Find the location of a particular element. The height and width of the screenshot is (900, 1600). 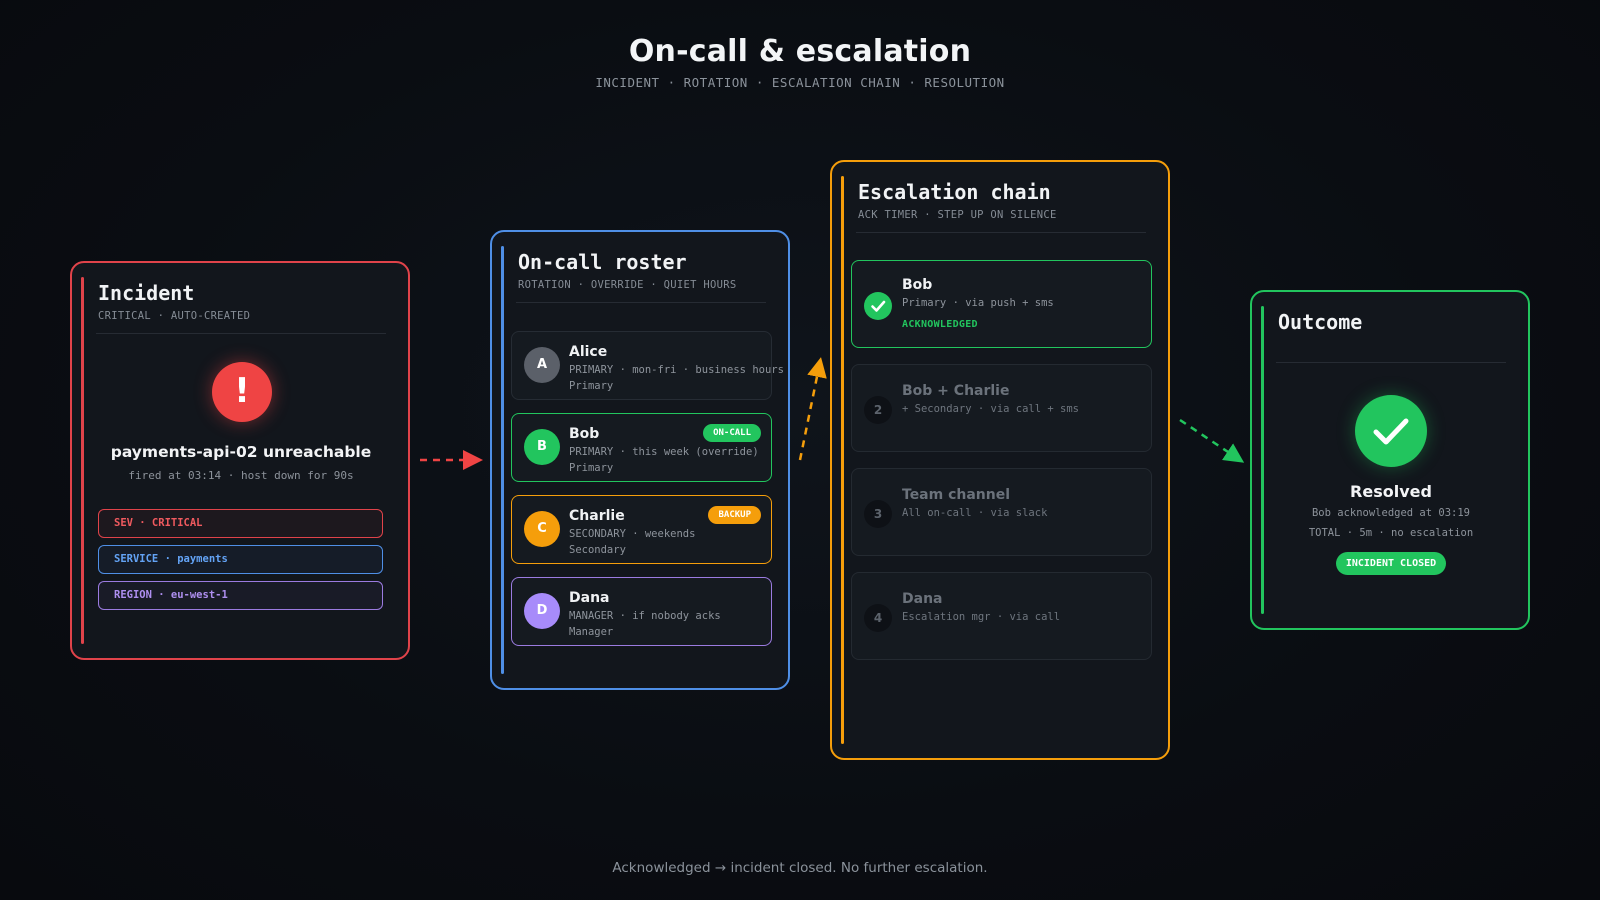

outcome-accent-bar is located at coordinates (1262, 460).